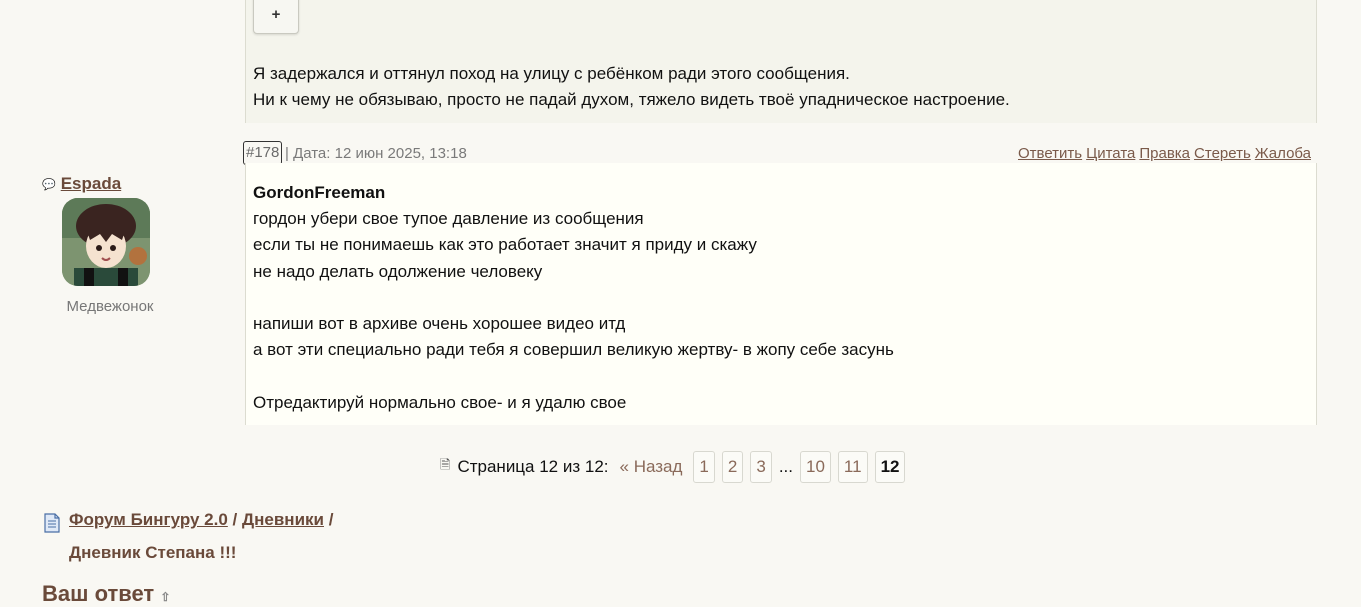 Image resolution: width=1361 pixels, height=607 pixels. Describe the element at coordinates (815, 467) in the screenshot. I see `page-link-10: 10` at that location.